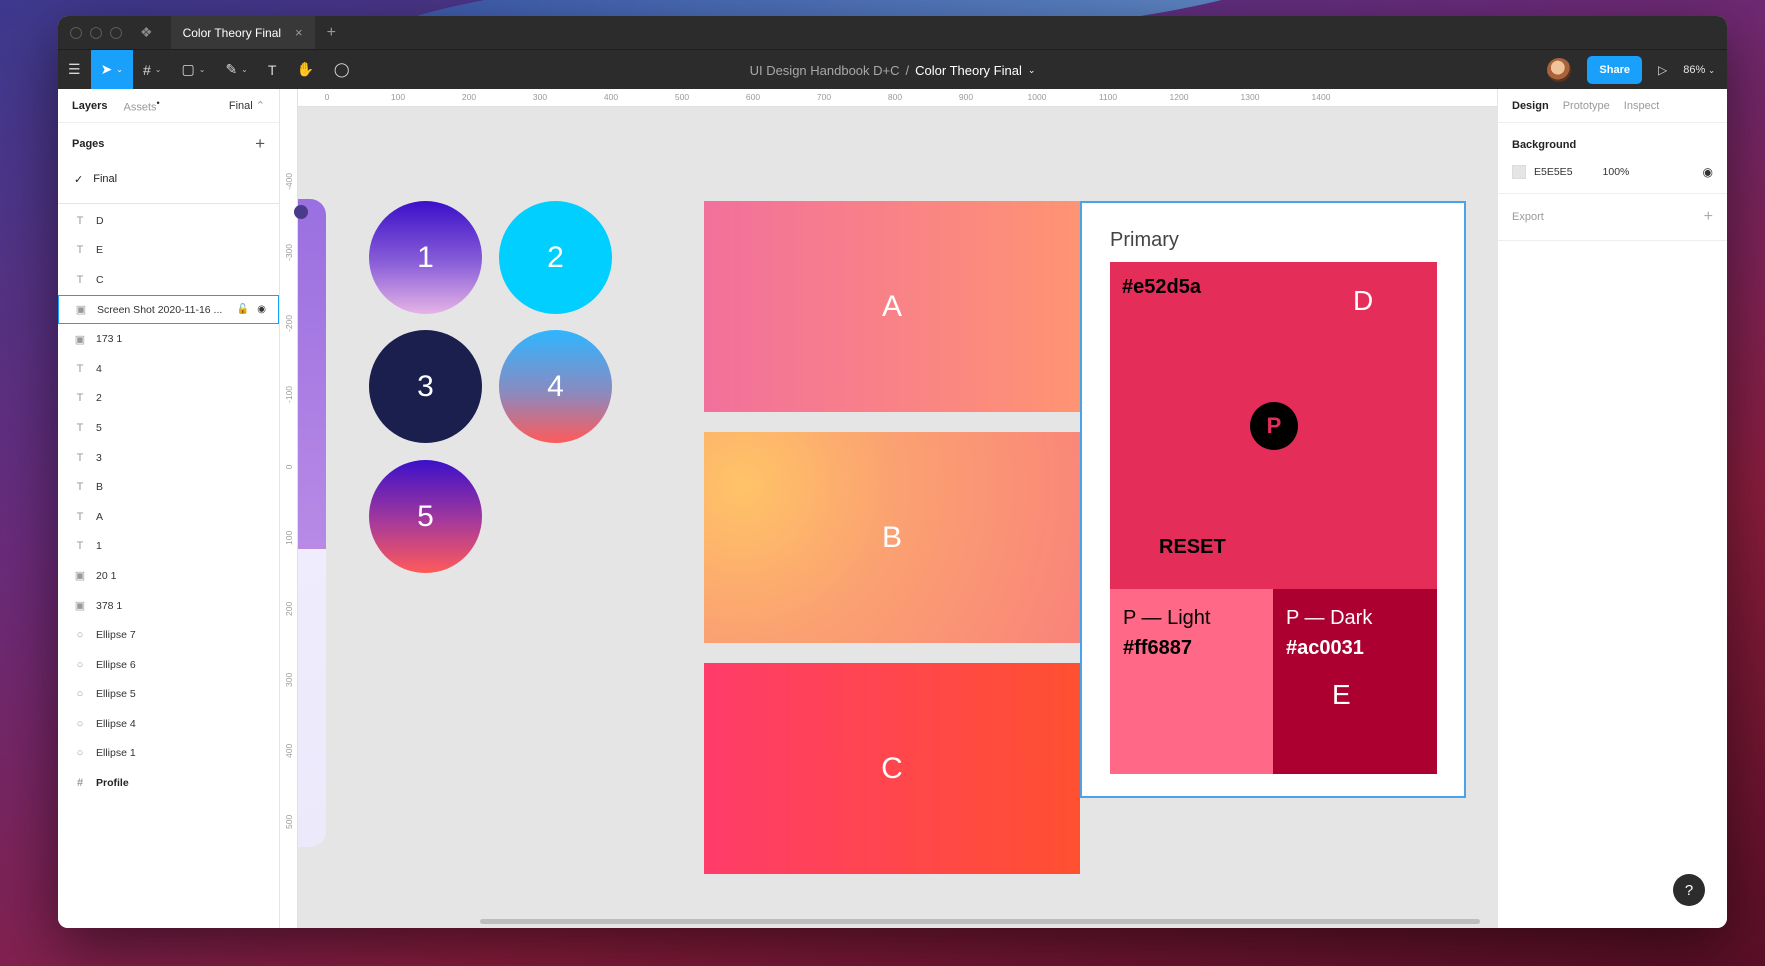 This screenshot has height=966, width=1765. Describe the element at coordinates (1641, 106) in the screenshot. I see `tab-inspect: Inspect` at that location.